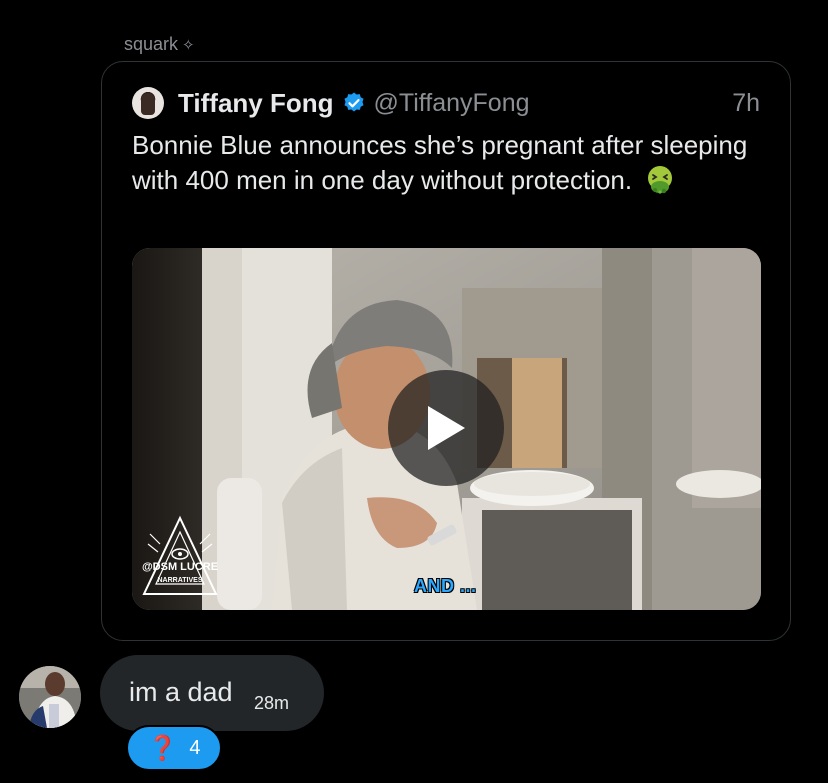 The width and height of the screenshot is (828, 783). What do you see at coordinates (354, 102) in the screenshot?
I see `verified-badge-icon` at bounding box center [354, 102].